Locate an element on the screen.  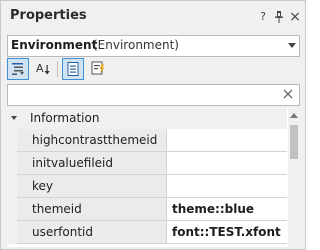
search-input is located at coordinates (141, 94).